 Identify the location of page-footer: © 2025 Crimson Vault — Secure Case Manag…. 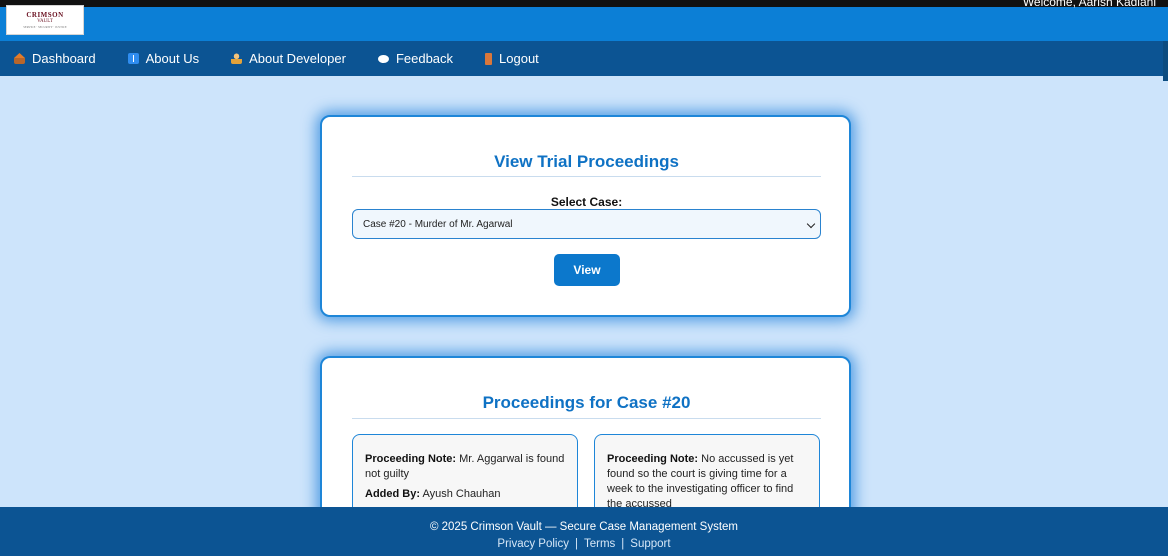
(584, 531).